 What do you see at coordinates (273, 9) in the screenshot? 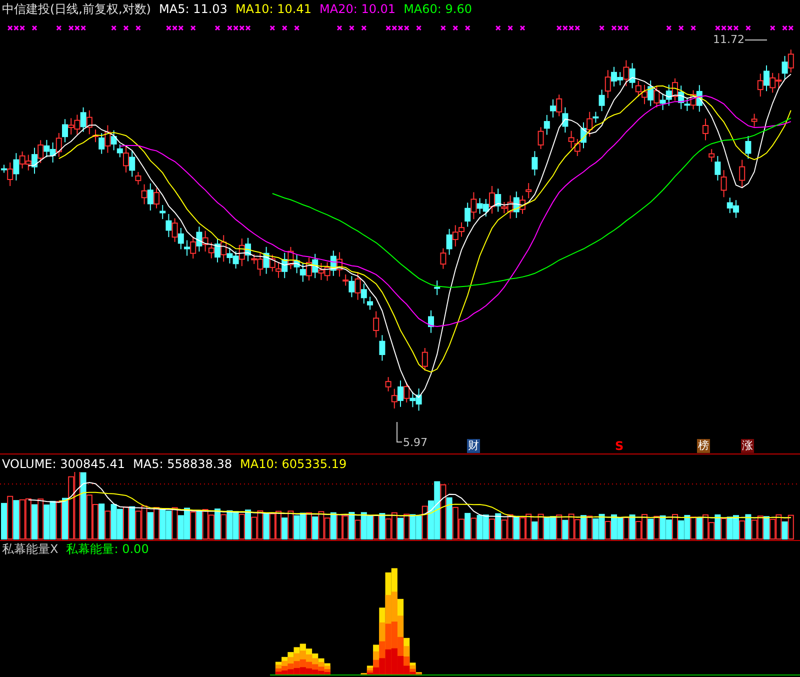
I see `moving-average-value: MA10: 10.41` at bounding box center [273, 9].